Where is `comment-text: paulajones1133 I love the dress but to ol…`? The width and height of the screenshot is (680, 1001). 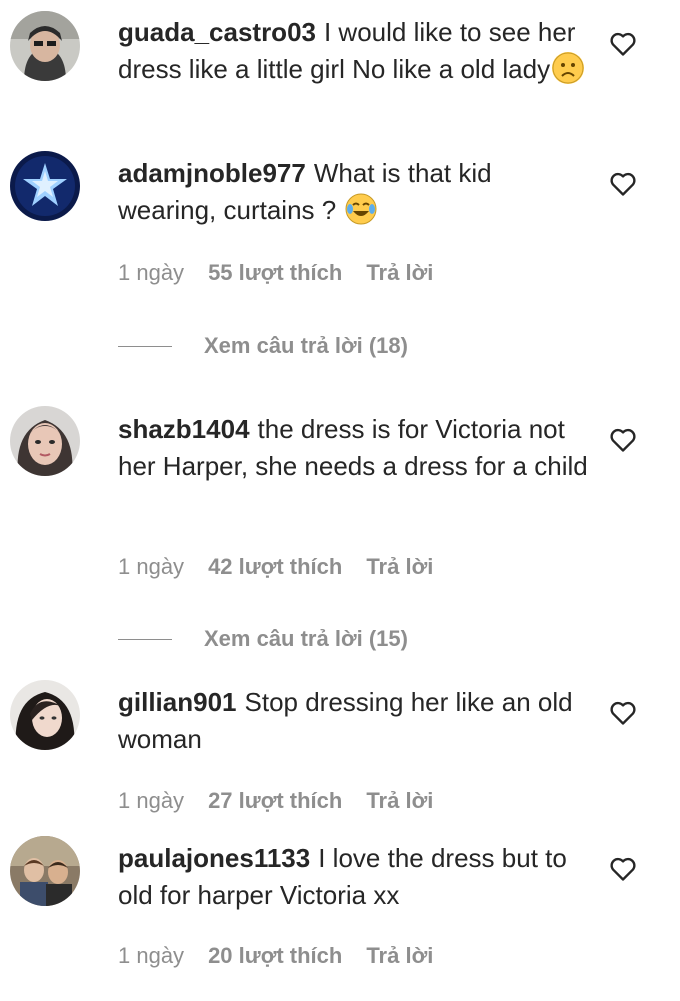 comment-text: paulajones1133 I love the dress but to ol… is located at coordinates (353, 877).